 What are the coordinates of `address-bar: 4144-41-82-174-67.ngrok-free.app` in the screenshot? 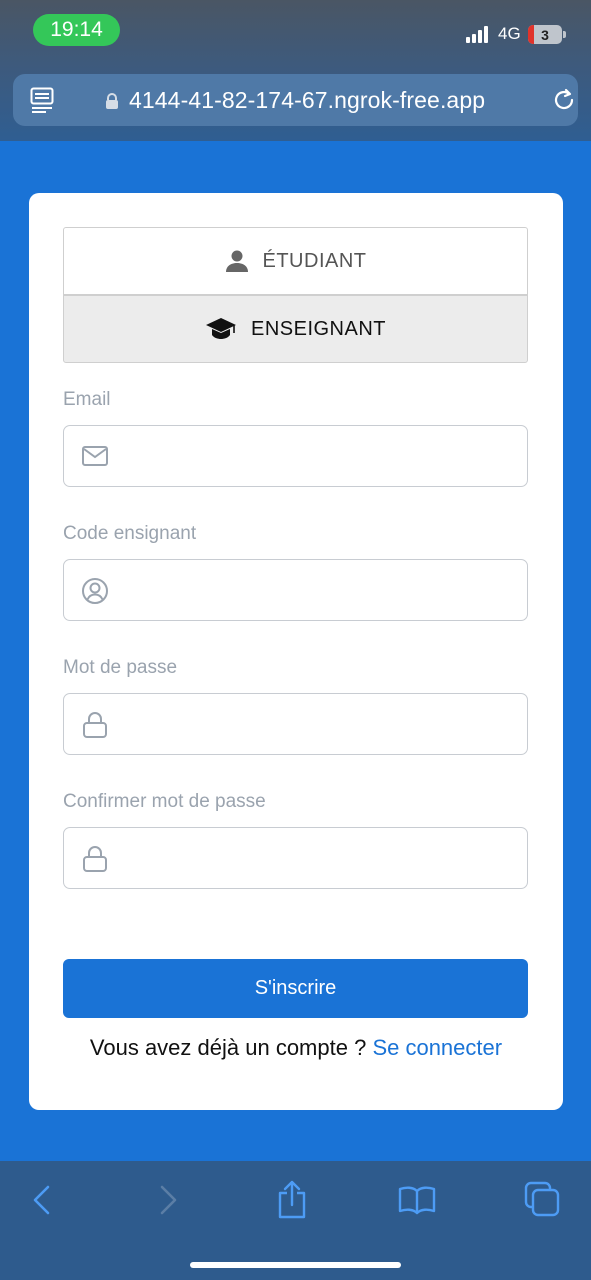 It's located at (295, 100).